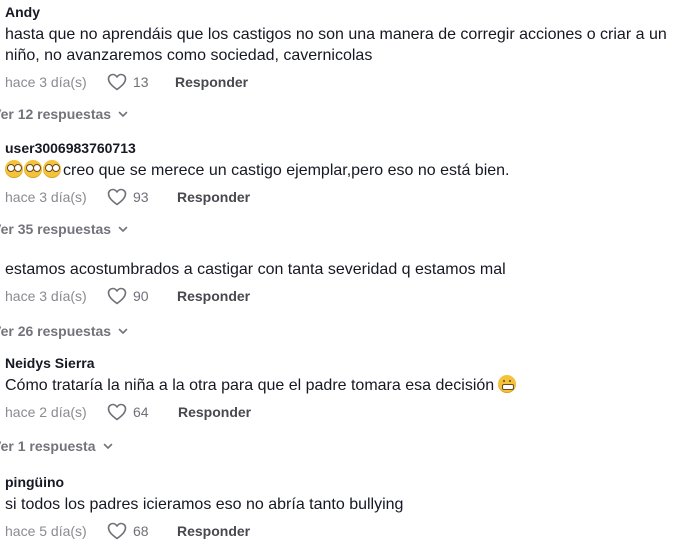 This screenshot has width=699, height=545. I want to click on like-button: 68, so click(139, 531).